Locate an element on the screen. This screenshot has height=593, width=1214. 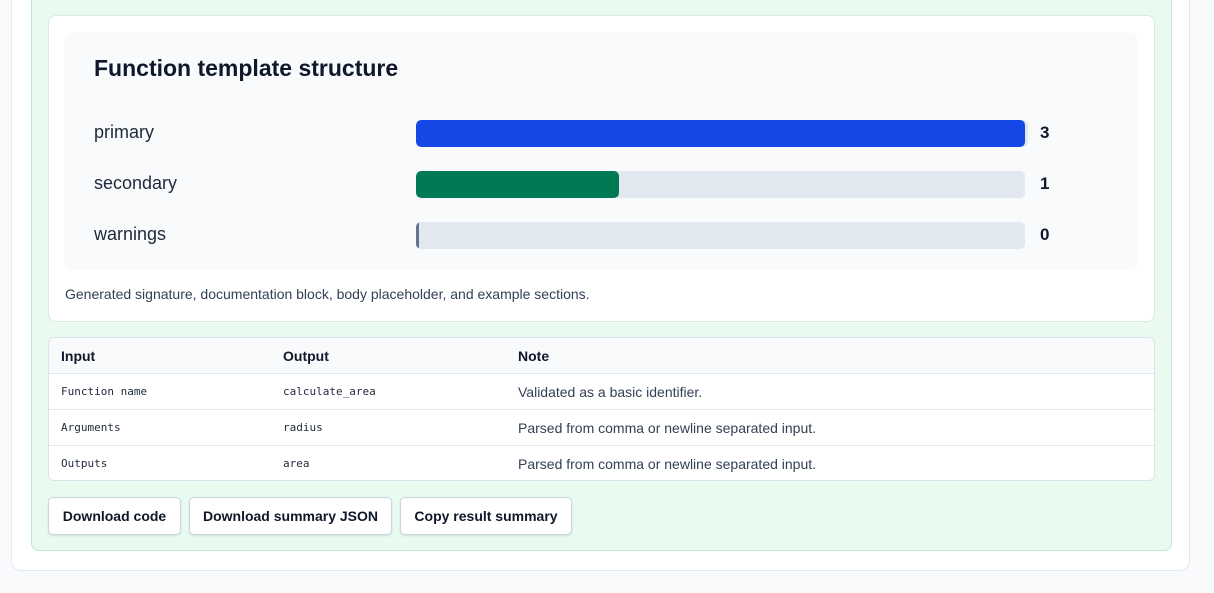
bar-value: 3 is located at coordinates (1045, 132).